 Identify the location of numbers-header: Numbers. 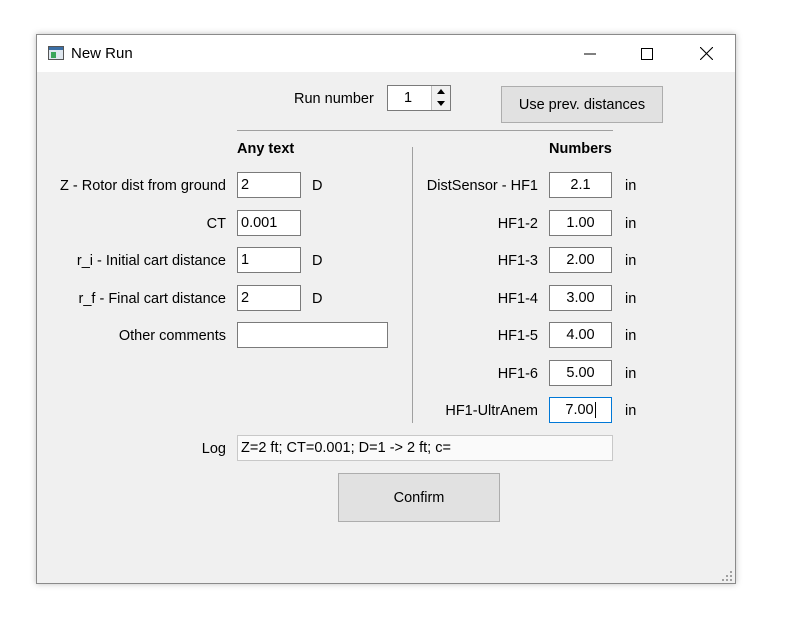
(580, 149).